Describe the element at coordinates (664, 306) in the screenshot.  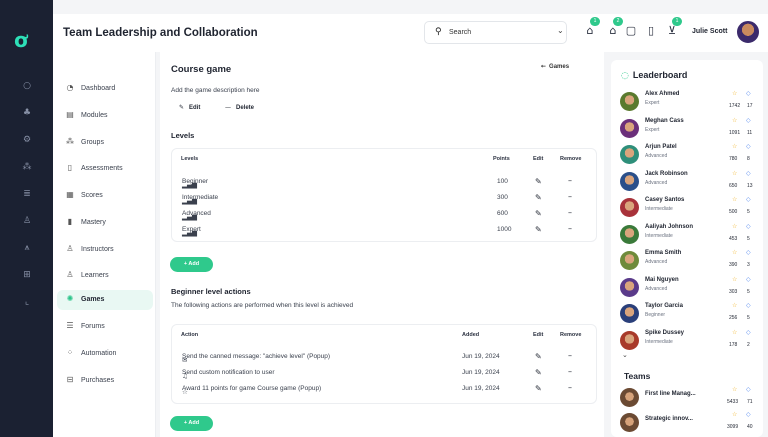
I see `learner-name: Taylor Garcia` at that location.